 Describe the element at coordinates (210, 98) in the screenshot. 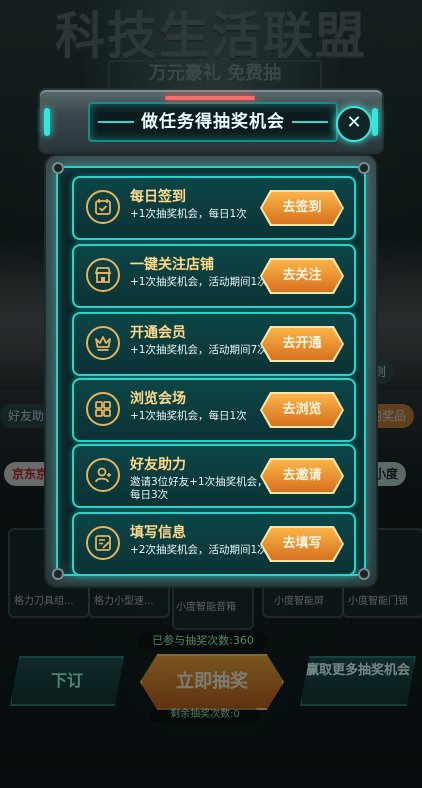

I see `header-glow-strip` at that location.